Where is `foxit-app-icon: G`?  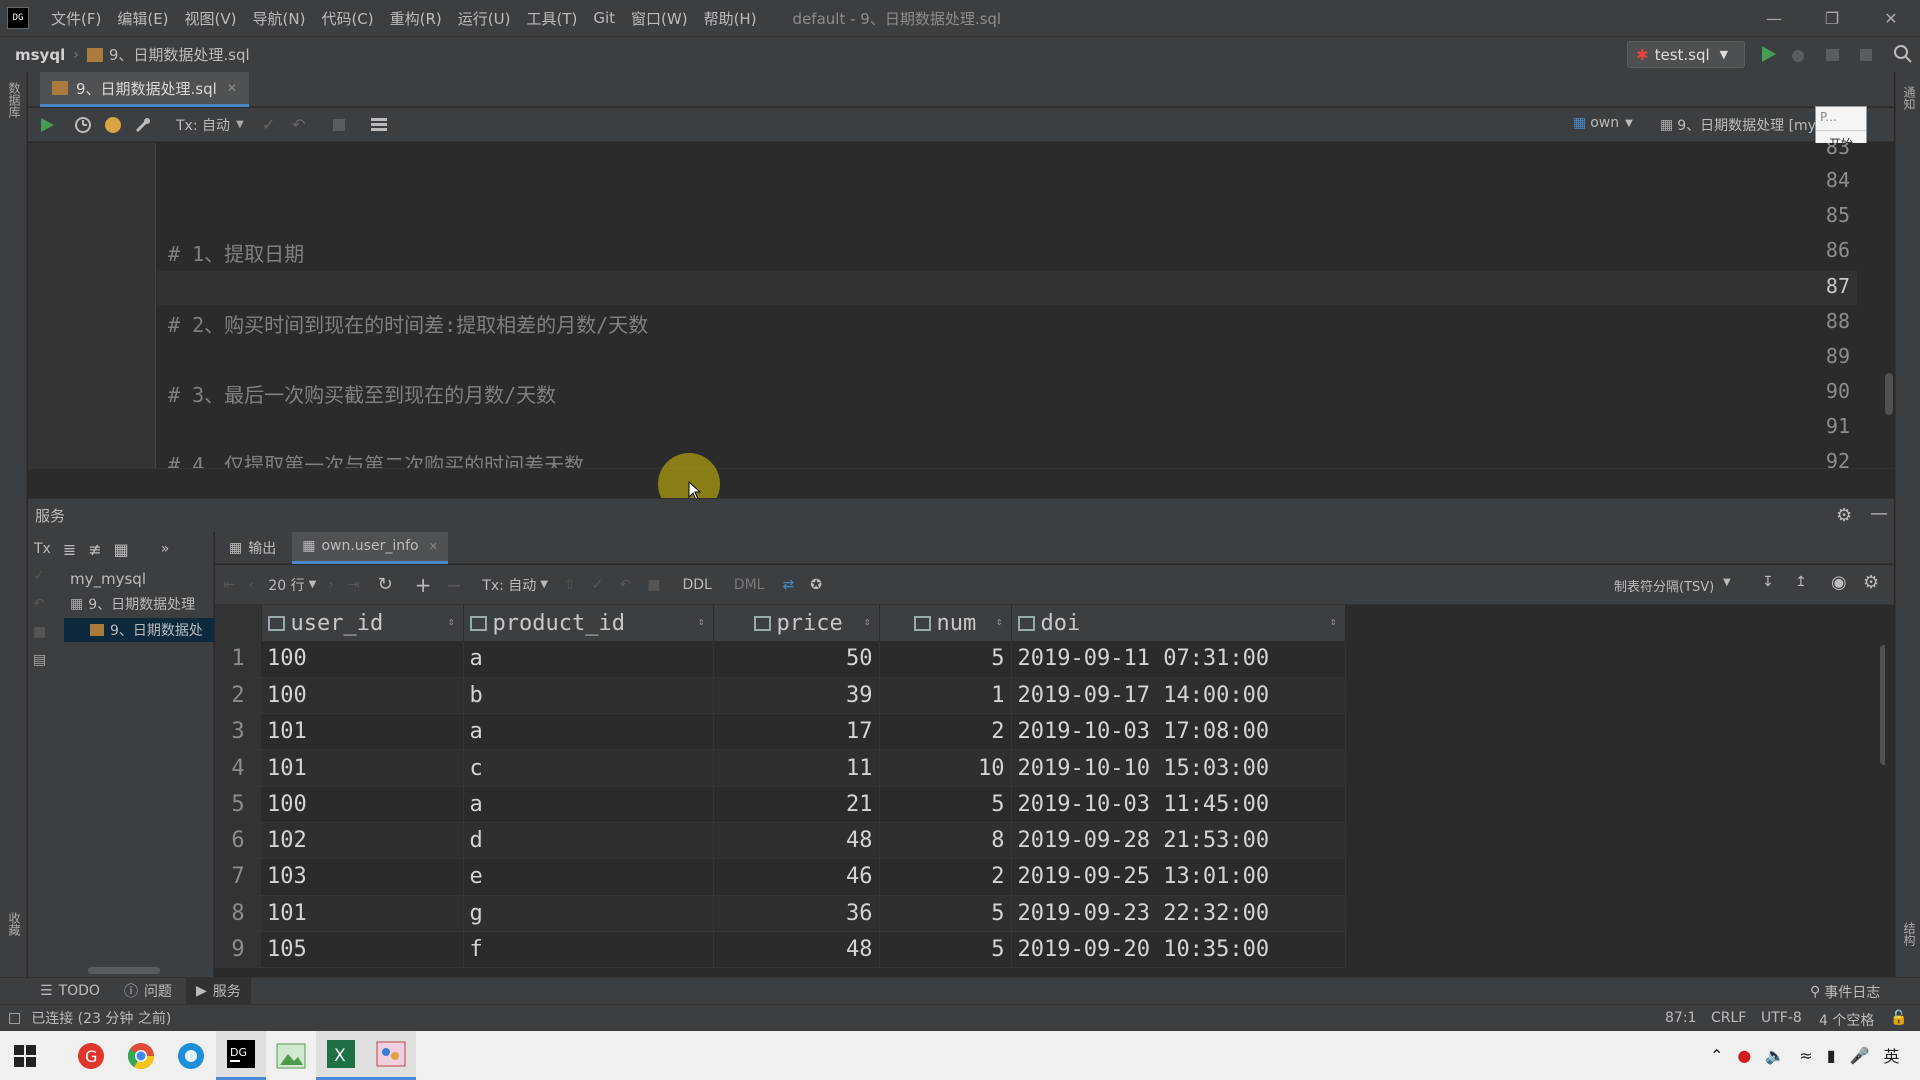
foxit-app-icon: G is located at coordinates (91, 1055).